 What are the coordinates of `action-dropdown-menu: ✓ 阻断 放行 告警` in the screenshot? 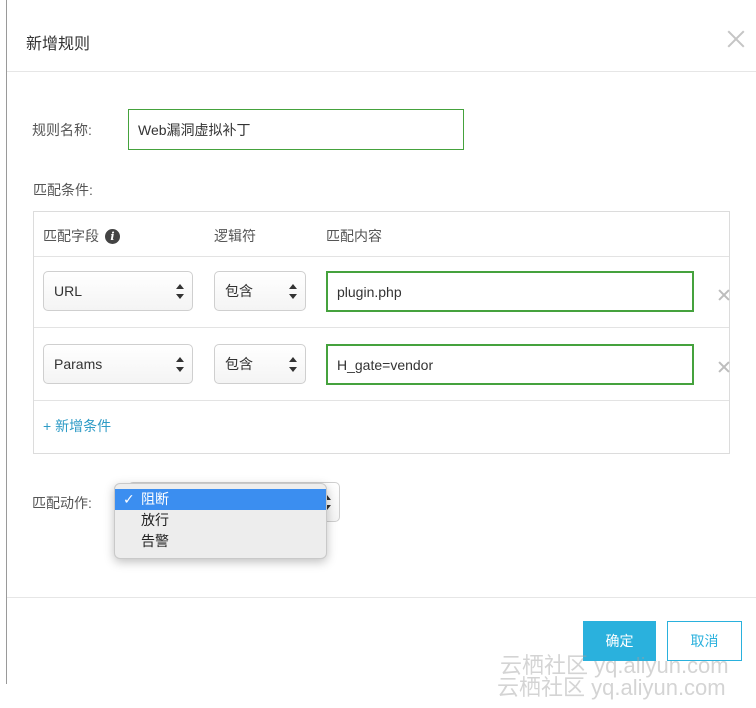 It's located at (220, 521).